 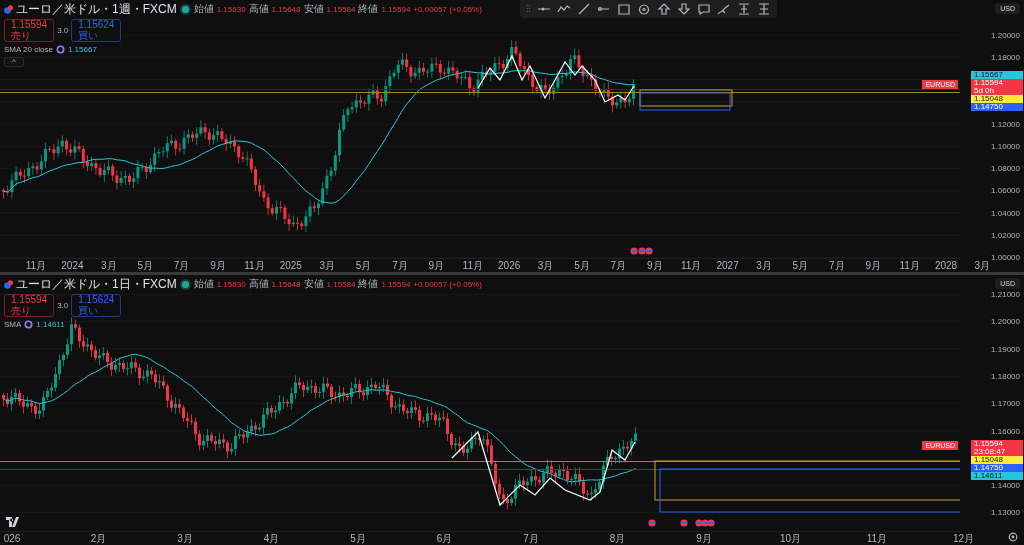 What do you see at coordinates (1005, 321) in the screenshot?
I see `axis-price-label: 1.20000` at bounding box center [1005, 321].